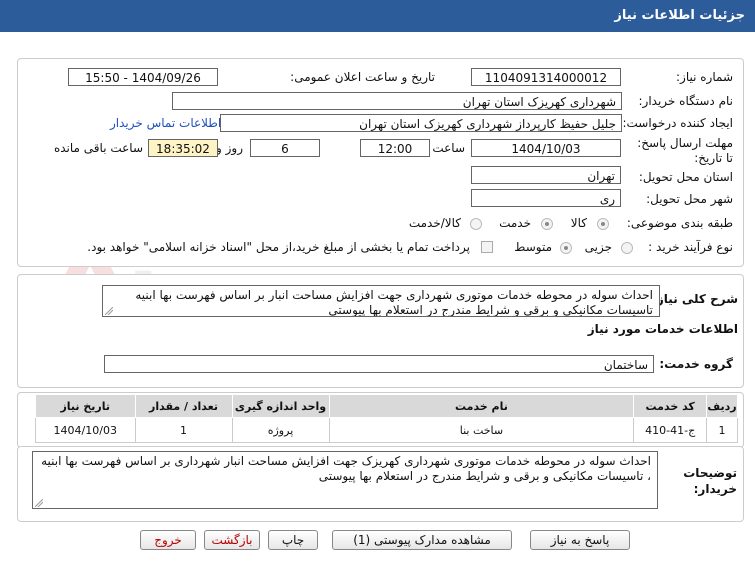 The width and height of the screenshot is (755, 566). Describe the element at coordinates (229, 148) in the screenshot. I see `days-label: روز و` at that location.